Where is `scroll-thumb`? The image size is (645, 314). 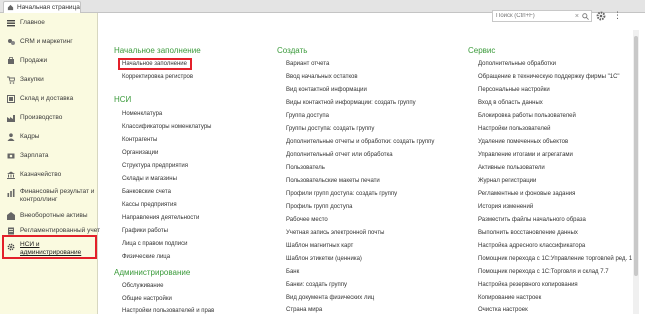 scroll-thumb is located at coordinates (636, 156).